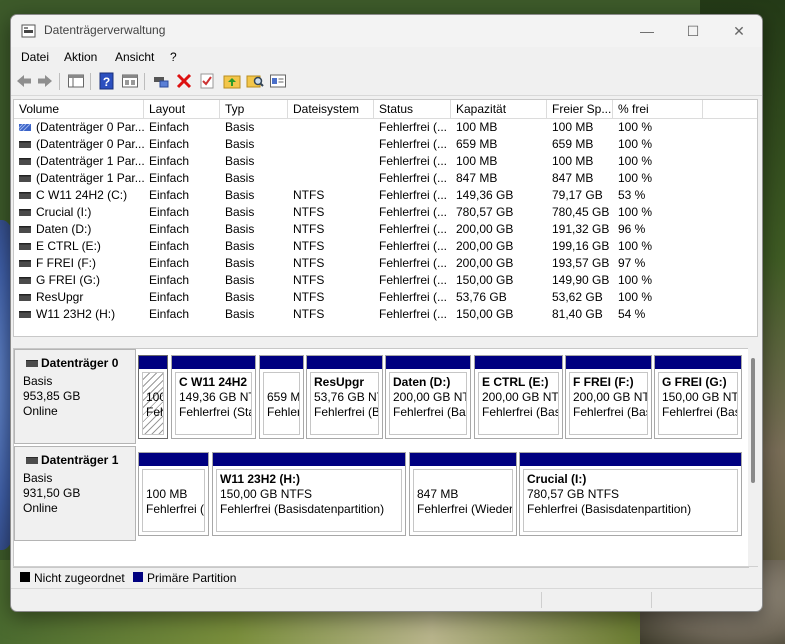 Image resolution: width=785 pixels, height=644 pixels. What do you see at coordinates (254, 109) in the screenshot?
I see `column-header-typ: Typ` at bounding box center [254, 109].